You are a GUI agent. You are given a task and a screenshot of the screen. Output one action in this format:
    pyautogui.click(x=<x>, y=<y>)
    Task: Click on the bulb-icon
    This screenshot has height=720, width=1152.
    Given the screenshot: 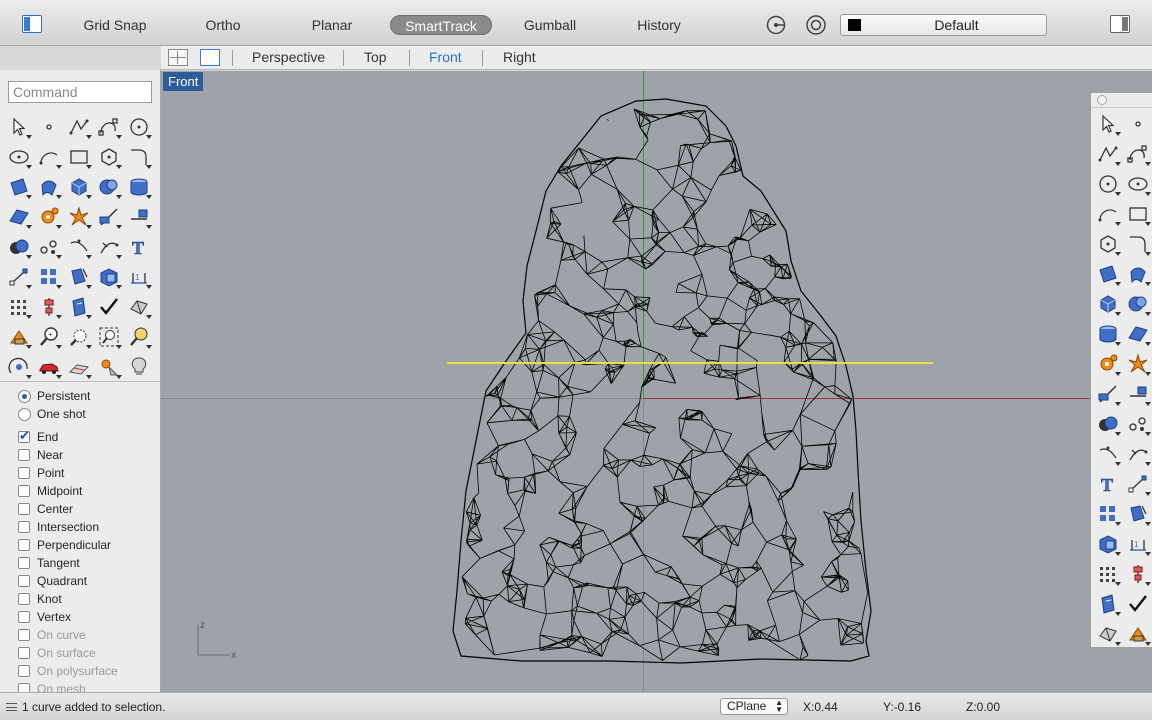 What is the action you would take?
    pyautogui.click(x=139, y=367)
    